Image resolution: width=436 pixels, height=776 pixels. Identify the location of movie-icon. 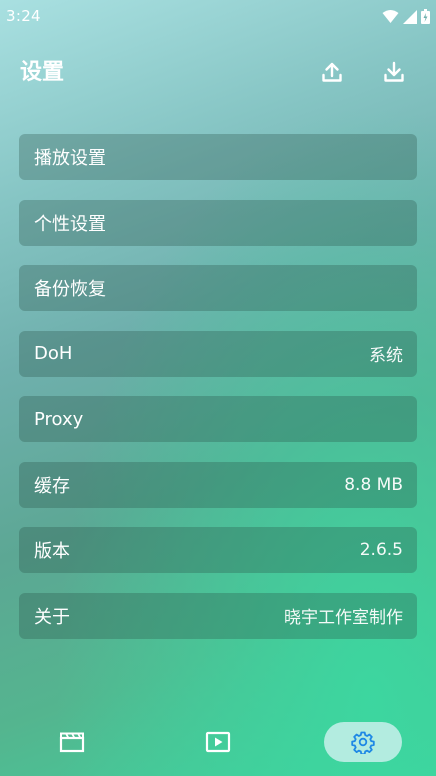
(72, 742).